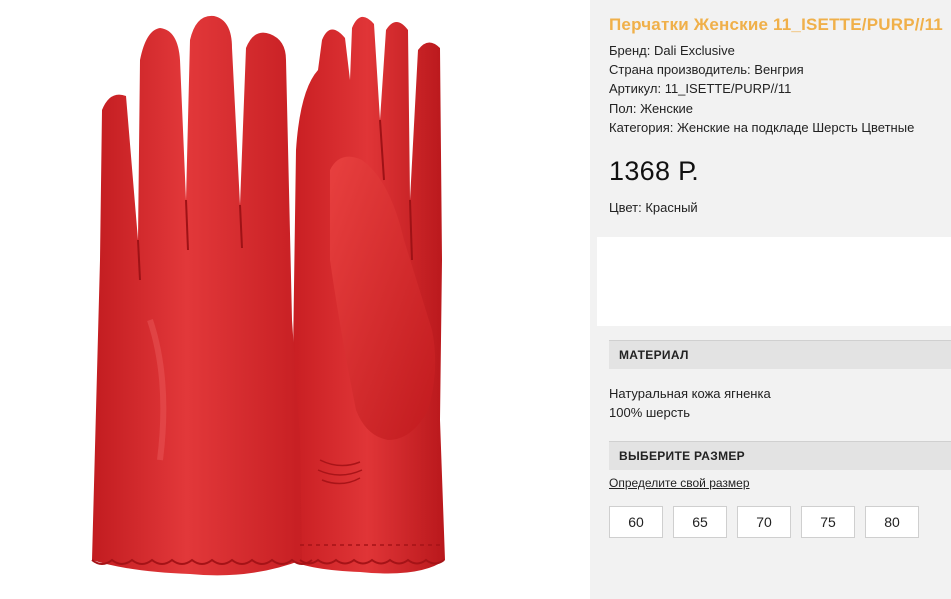 The width and height of the screenshot is (951, 599). Describe the element at coordinates (653, 207) in the screenshot. I see `product-color: Цвет: Красный` at that location.